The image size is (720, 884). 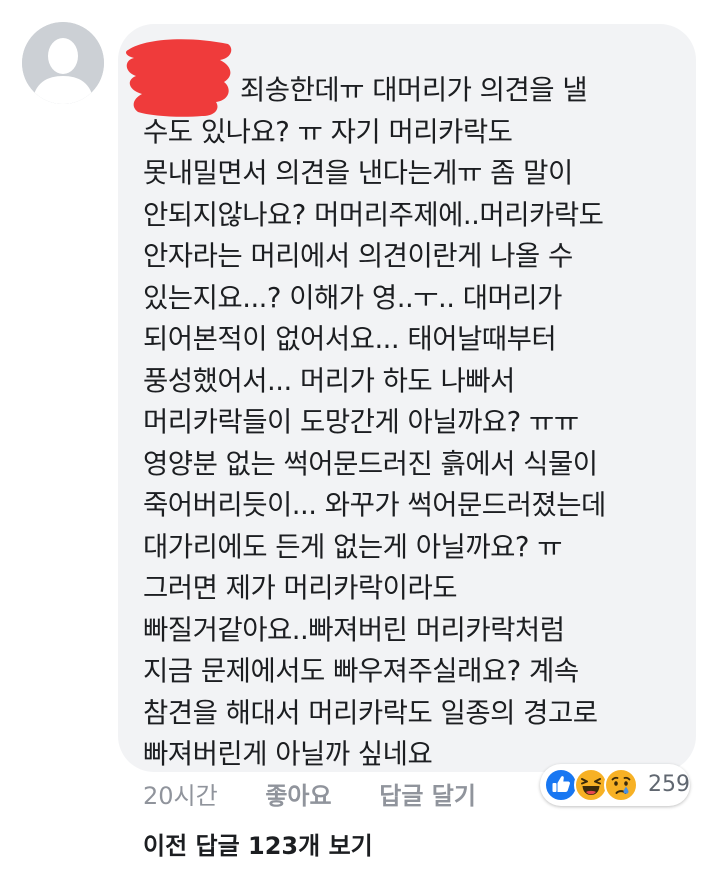 What do you see at coordinates (352, 297) in the screenshot?
I see `comment-line: 있는지요...? 이해가 영..ㅜ.. 대머리가` at bounding box center [352, 297].